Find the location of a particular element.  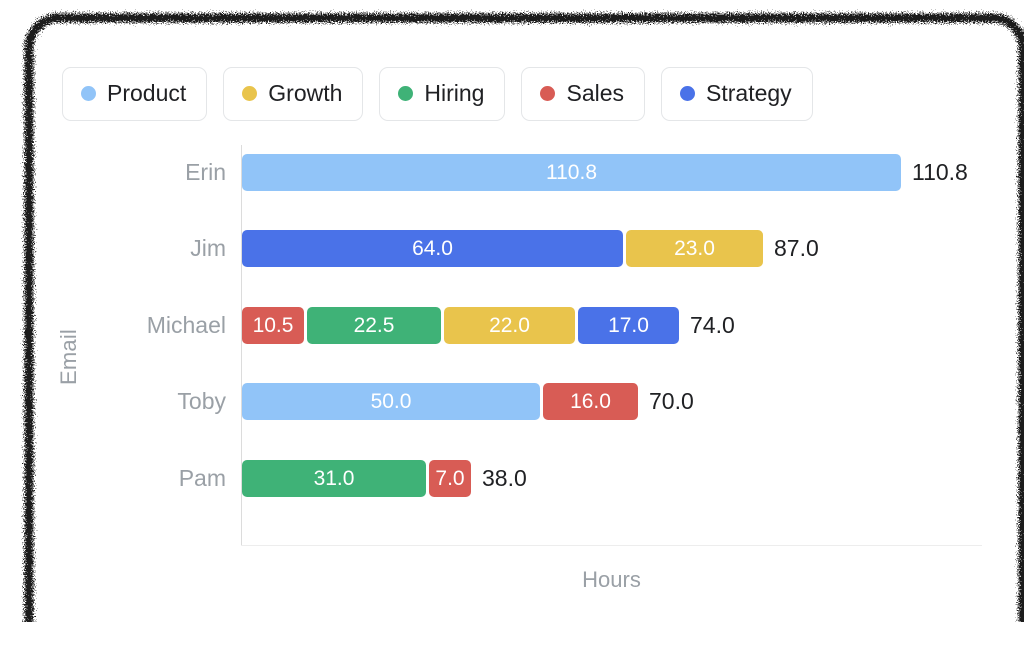

bar-row: Michael 10.5 22.5 22.0 17.0 74.0 is located at coordinates (525, 325).